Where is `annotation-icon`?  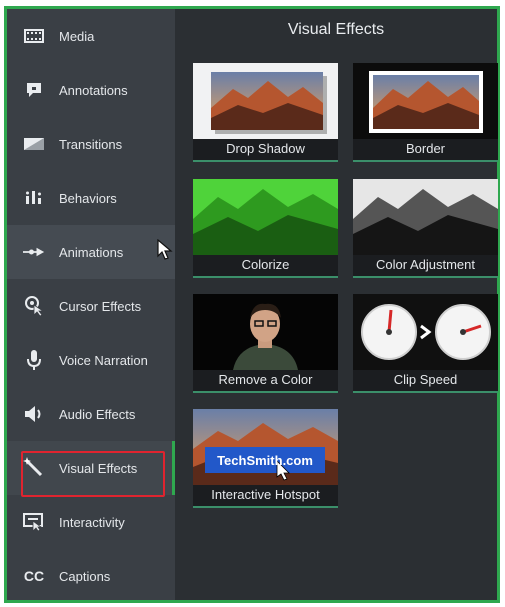
annotation-icon is located at coordinates (34, 90).